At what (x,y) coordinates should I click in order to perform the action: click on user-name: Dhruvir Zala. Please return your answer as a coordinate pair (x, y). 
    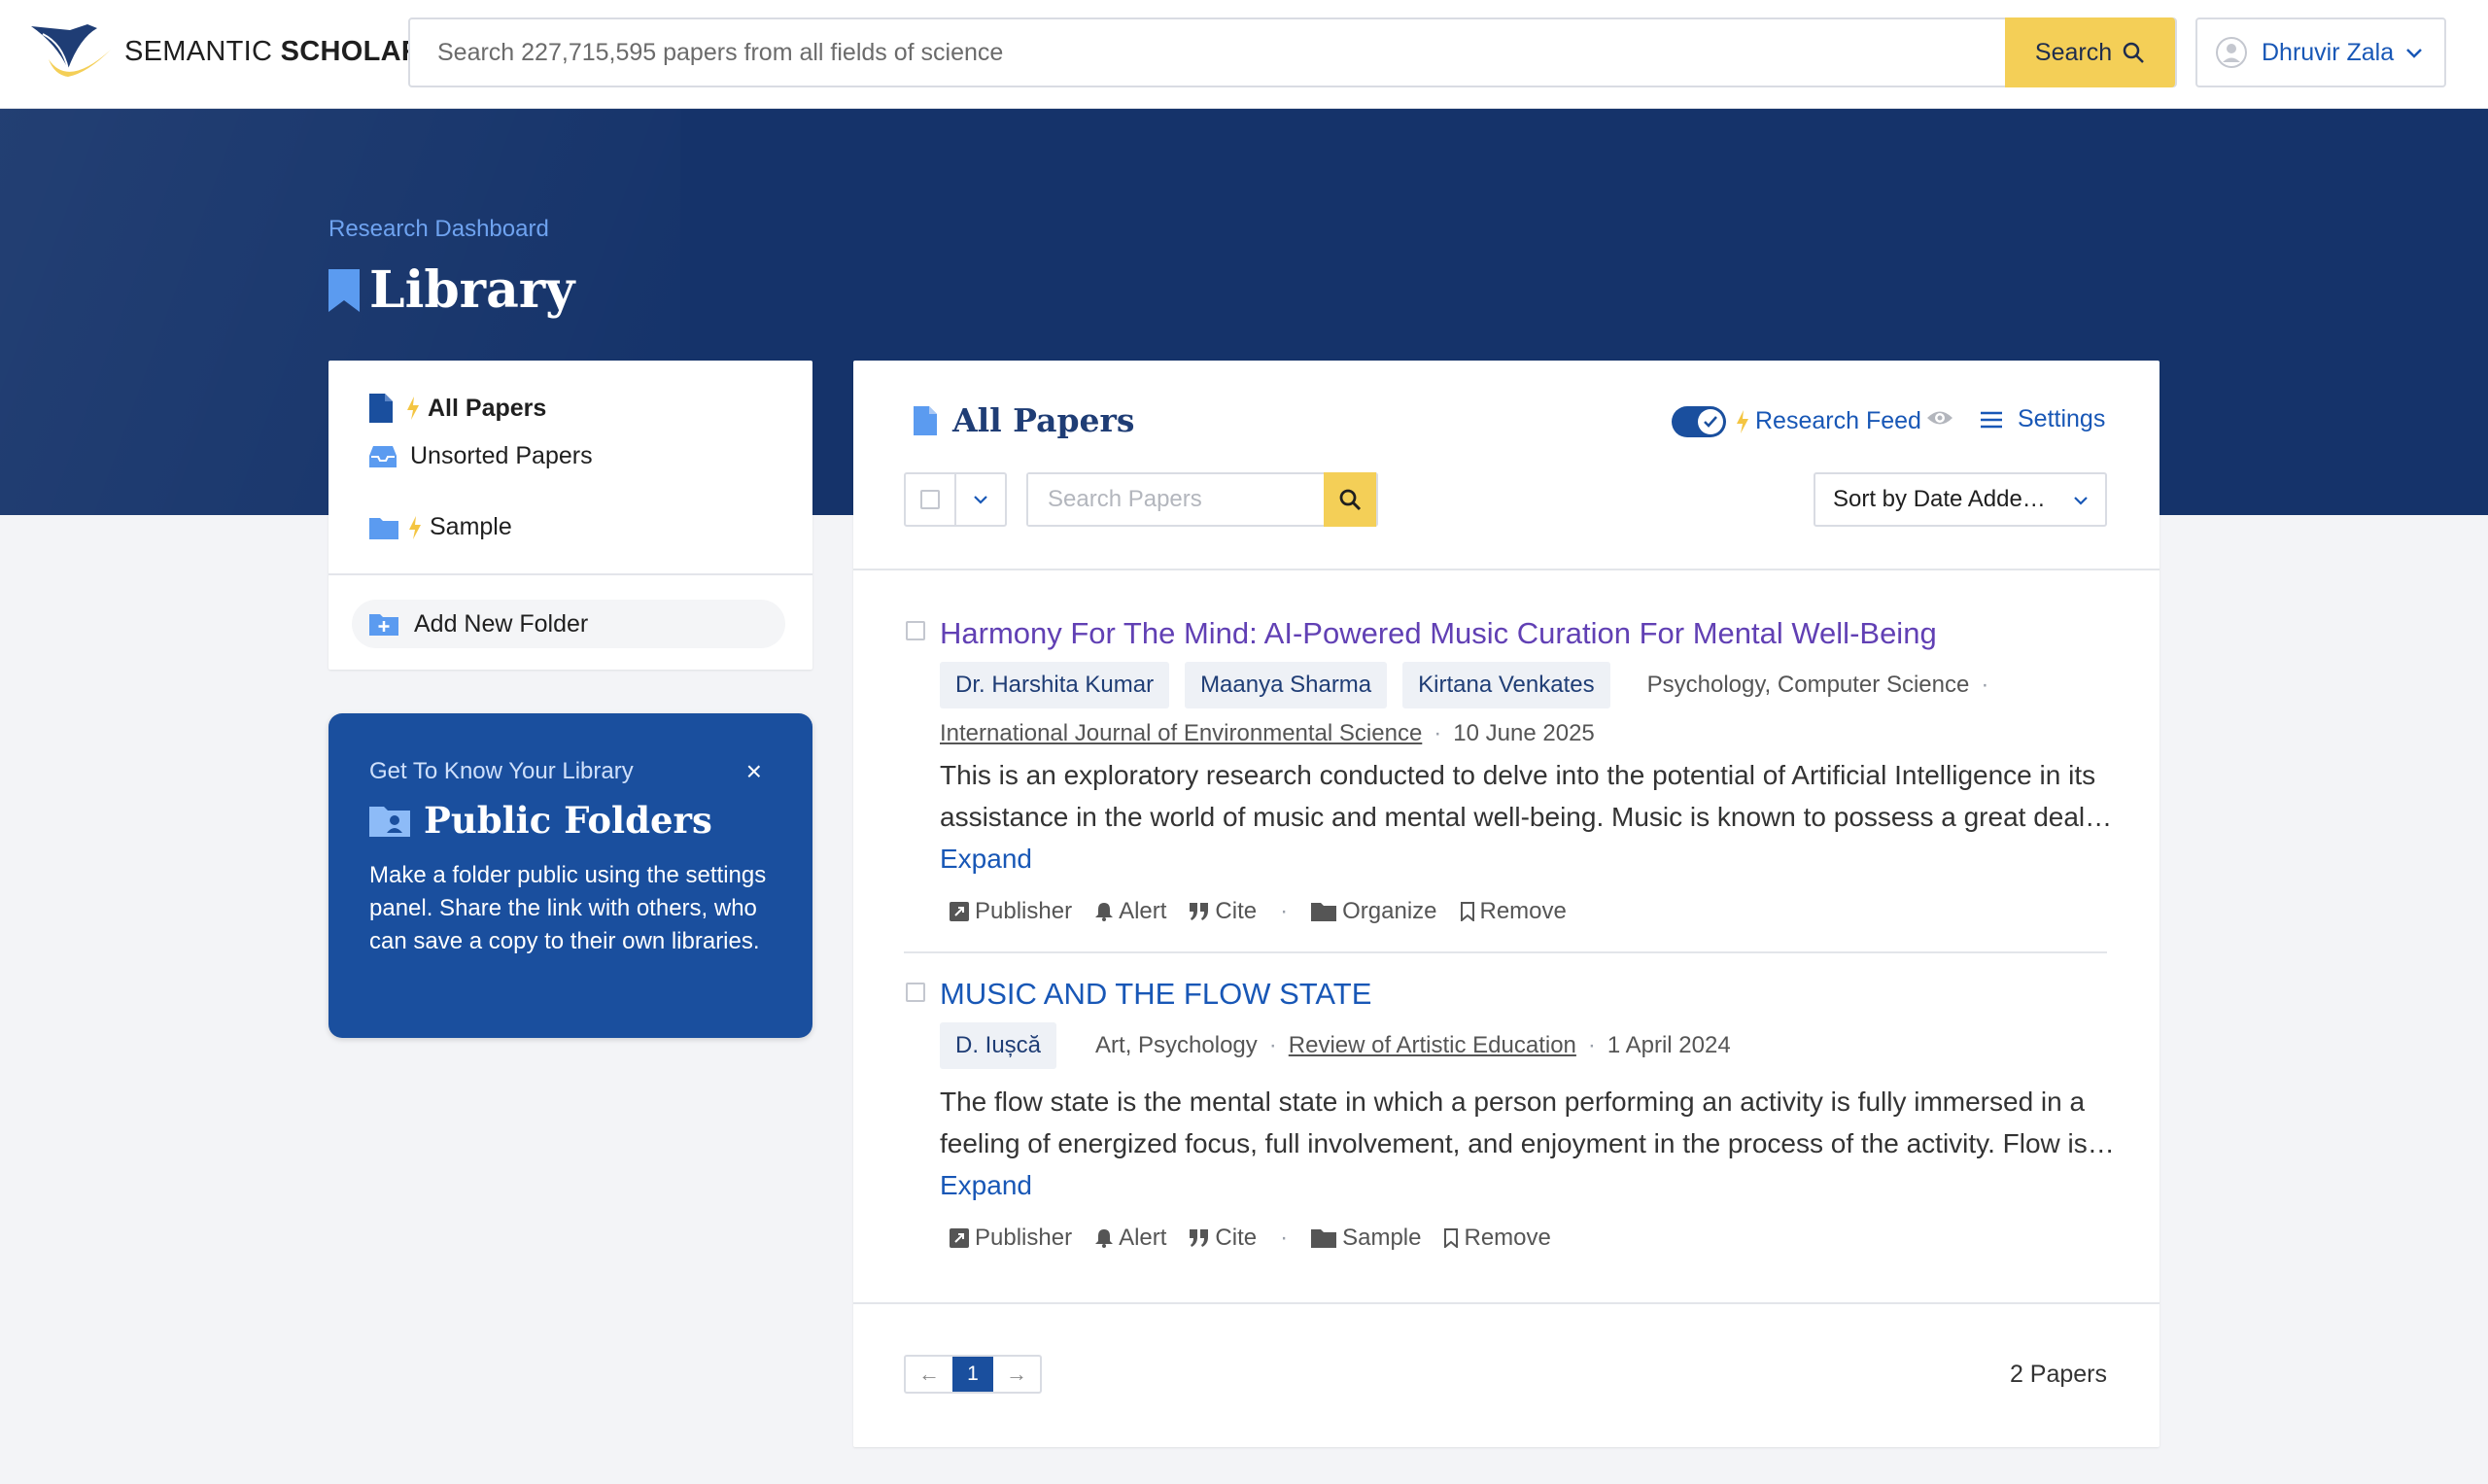
    Looking at the image, I should click on (2328, 52).